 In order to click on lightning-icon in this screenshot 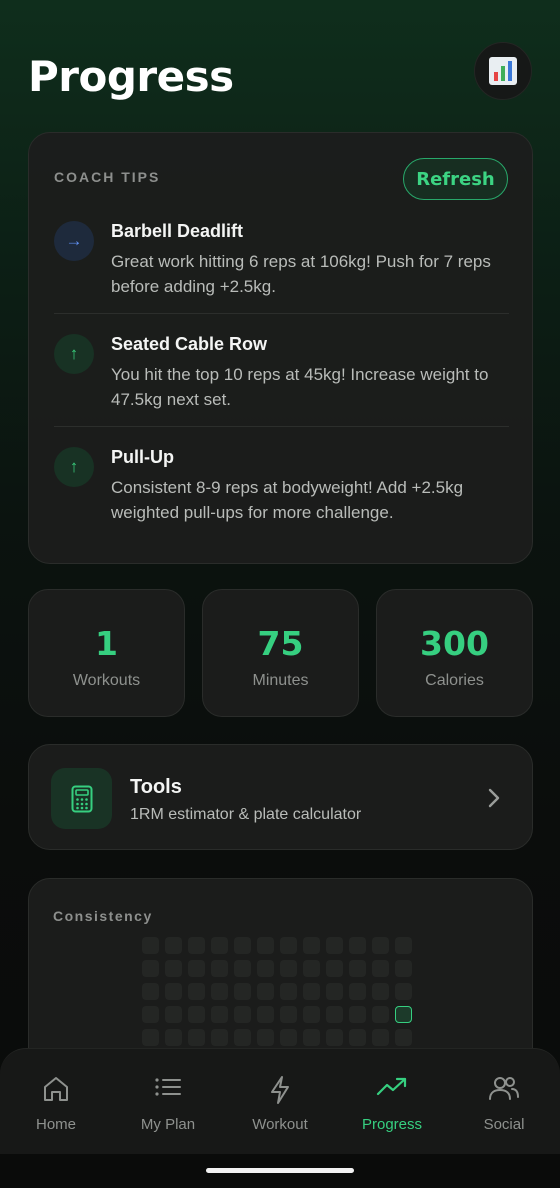, I will do `click(280, 1090)`.